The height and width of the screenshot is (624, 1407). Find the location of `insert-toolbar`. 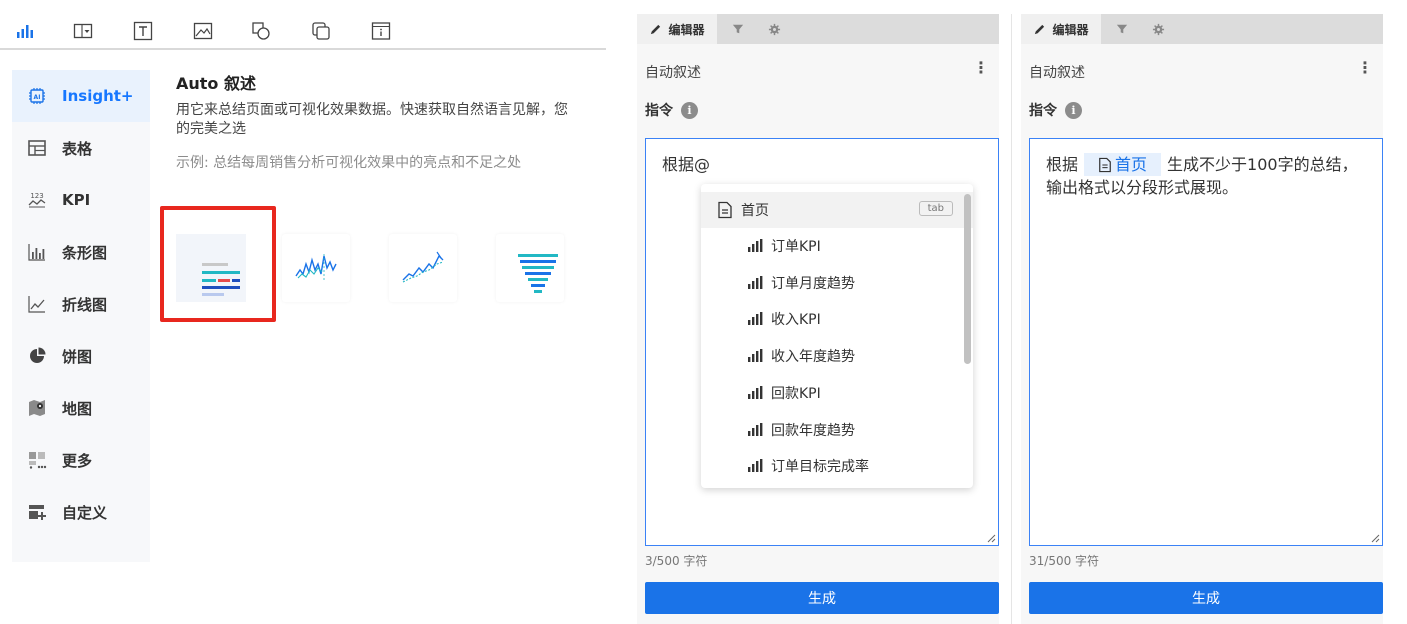

insert-toolbar is located at coordinates (303, 32).